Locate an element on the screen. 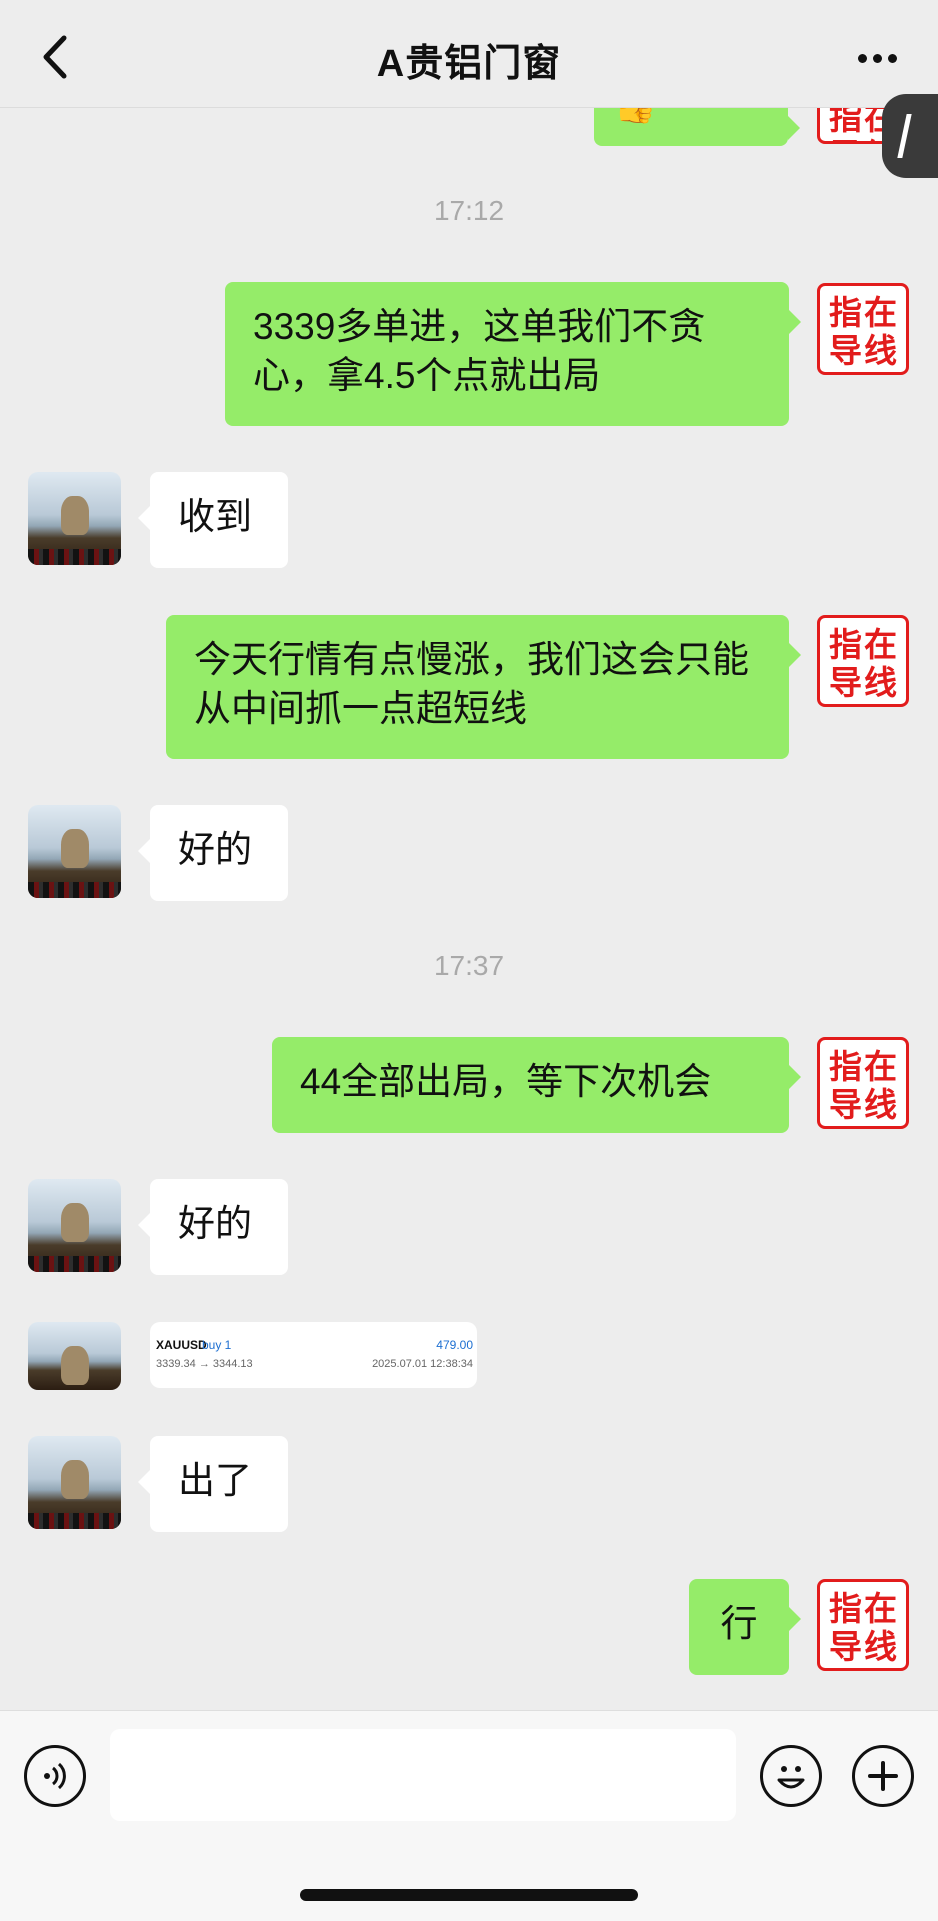 The height and width of the screenshot is (1921, 938). message-text: 3339多单进，这单我们不贪心，拿4.5个点就出局 is located at coordinates (479, 351).